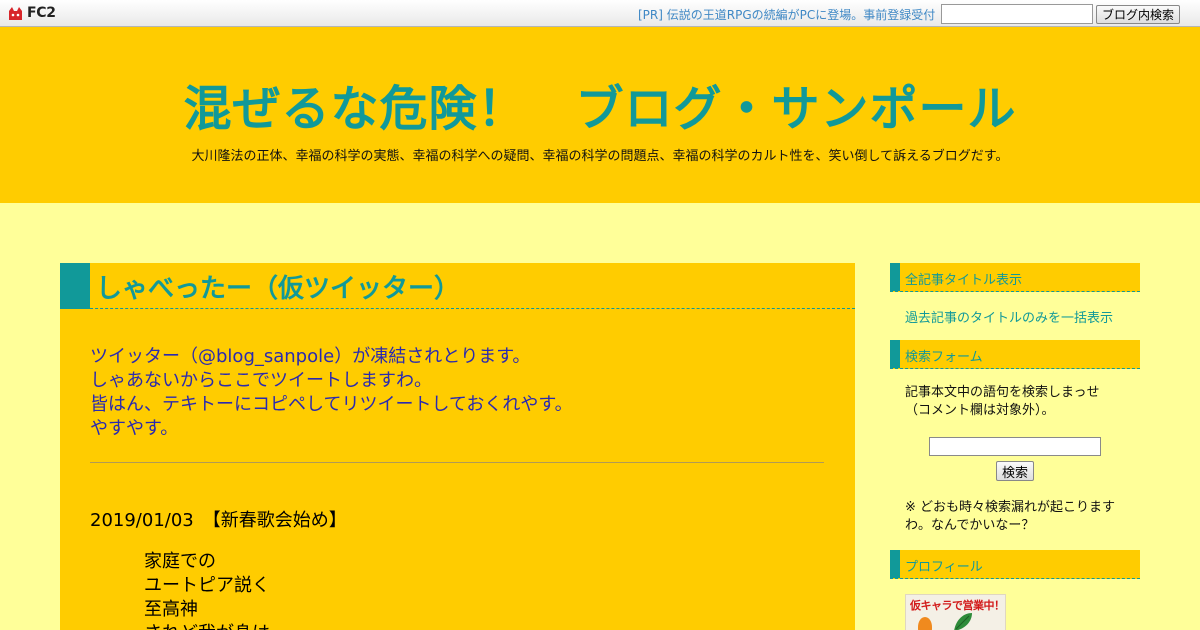 The image size is (1200, 630). Describe the element at coordinates (41, 13) in the screenshot. I see `fc2-logo-text: FC2` at that location.